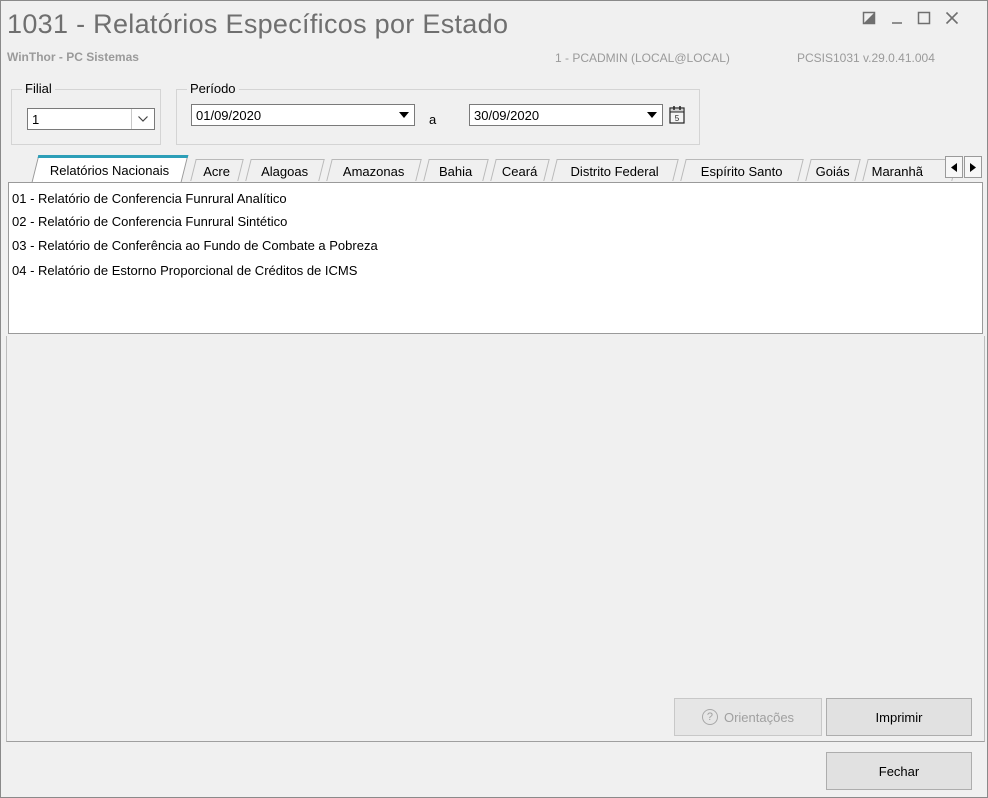 This screenshot has width=988, height=798. I want to click on end-date-value: 30/09/2020, so click(507, 115).